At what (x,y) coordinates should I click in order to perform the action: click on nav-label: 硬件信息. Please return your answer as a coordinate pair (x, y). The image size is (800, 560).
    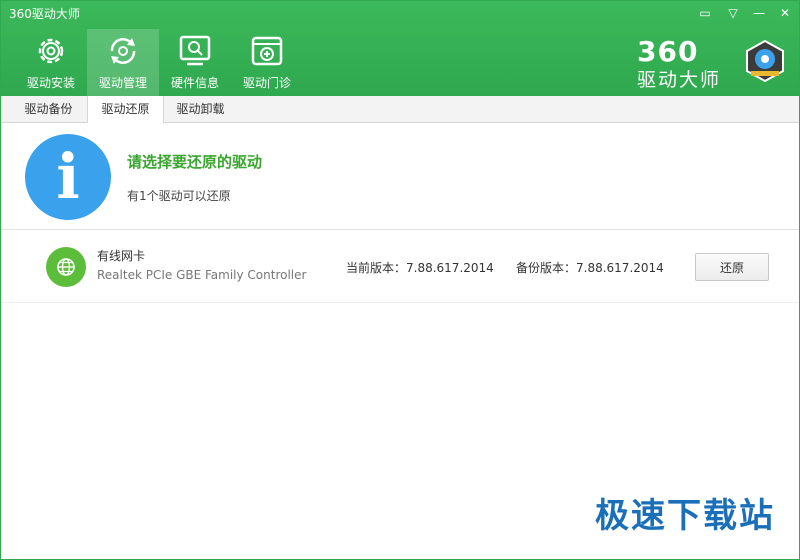
    Looking at the image, I should click on (194, 83).